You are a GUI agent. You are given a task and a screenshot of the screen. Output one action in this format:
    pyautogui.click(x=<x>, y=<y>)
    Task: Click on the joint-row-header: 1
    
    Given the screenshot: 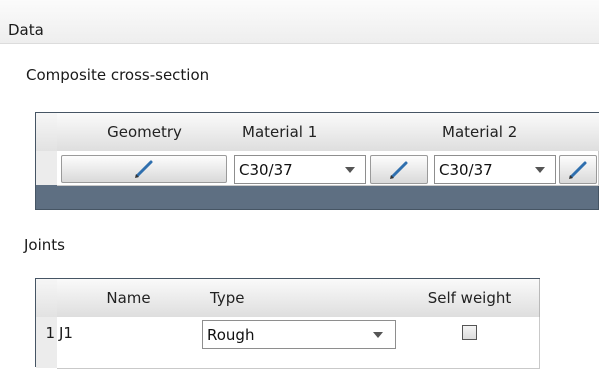 What is the action you would take?
    pyautogui.click(x=47, y=342)
    